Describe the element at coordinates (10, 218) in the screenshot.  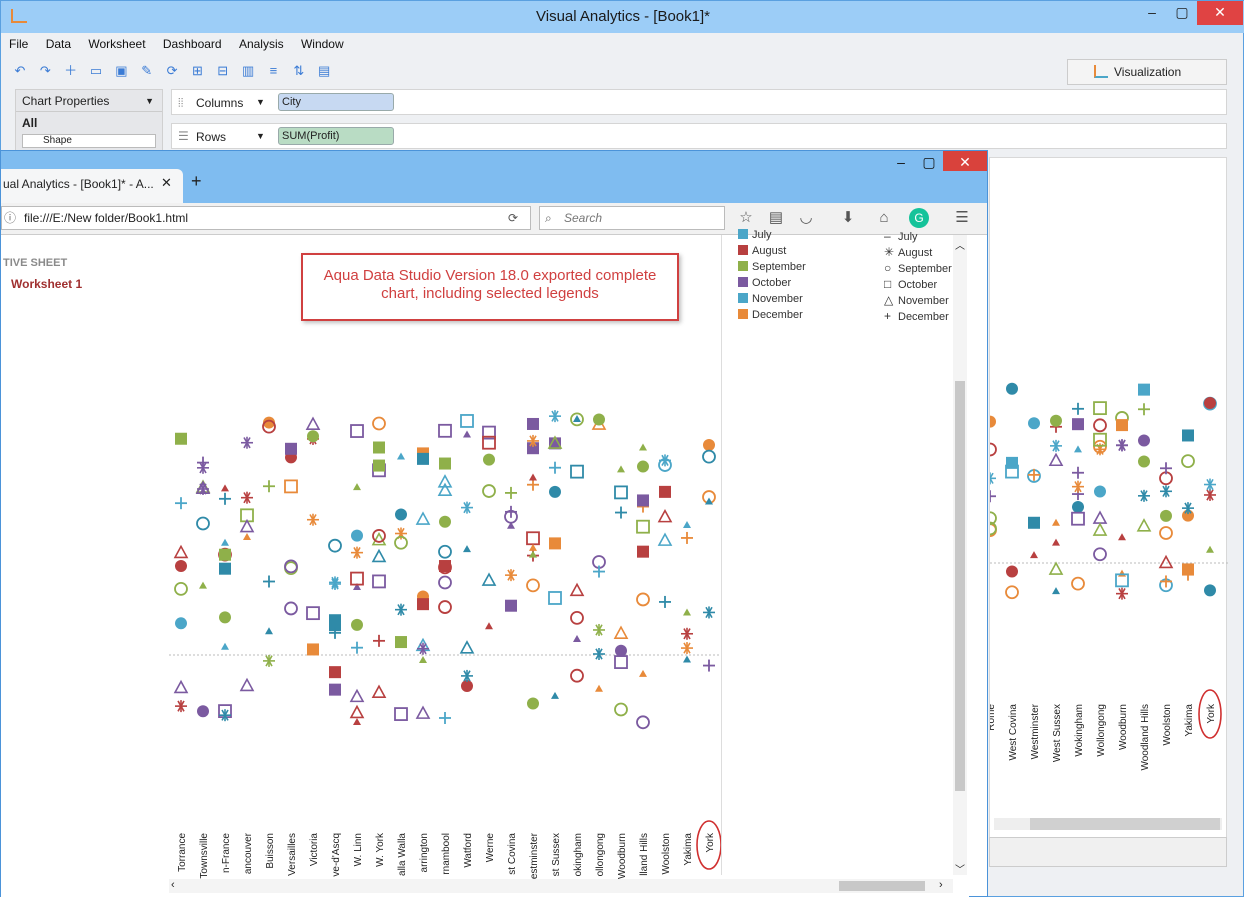
I see `info-icon: ⓘ` at that location.